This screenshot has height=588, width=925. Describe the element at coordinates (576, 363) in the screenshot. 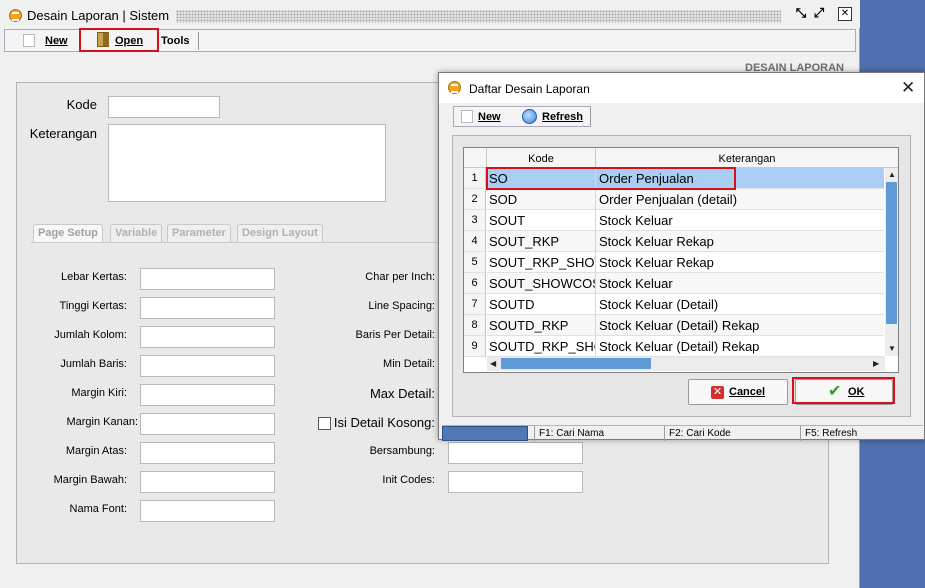

I see `horizontal-scroll-thumb` at that location.